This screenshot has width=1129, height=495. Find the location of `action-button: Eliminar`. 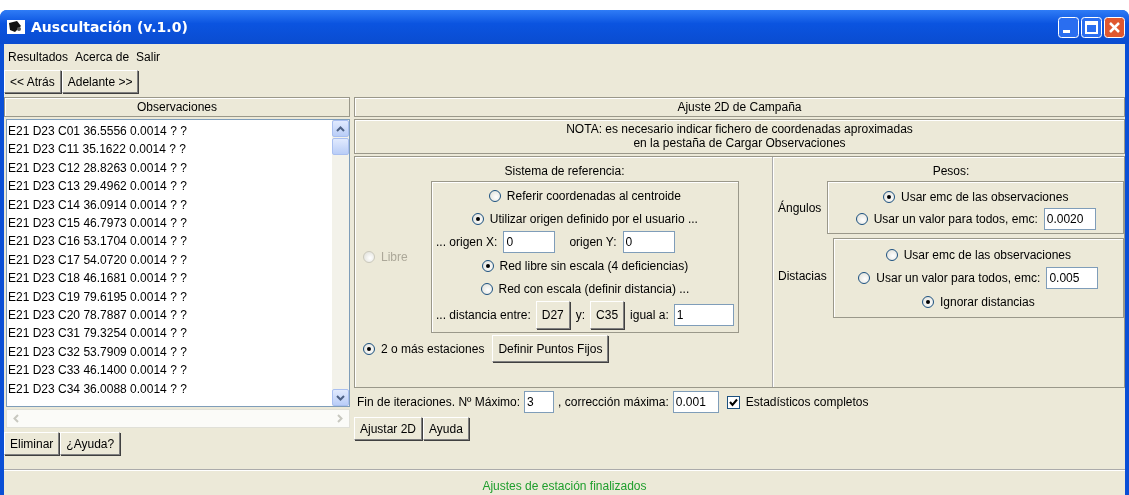

action-button: Eliminar is located at coordinates (32, 443).